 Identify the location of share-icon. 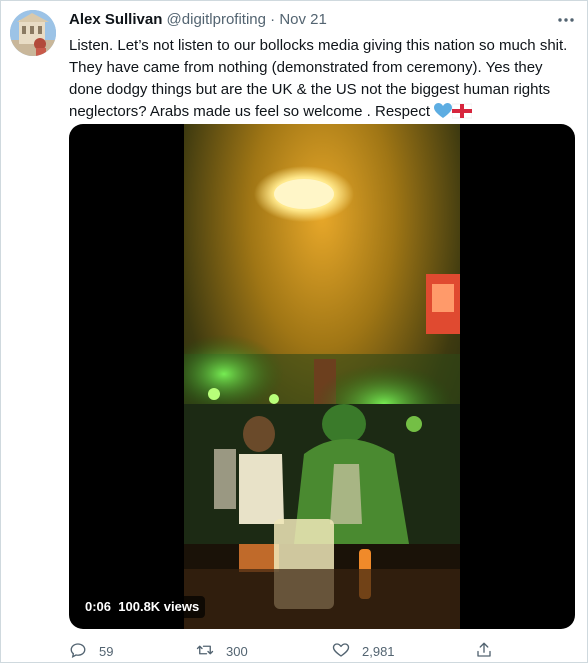
(484, 651).